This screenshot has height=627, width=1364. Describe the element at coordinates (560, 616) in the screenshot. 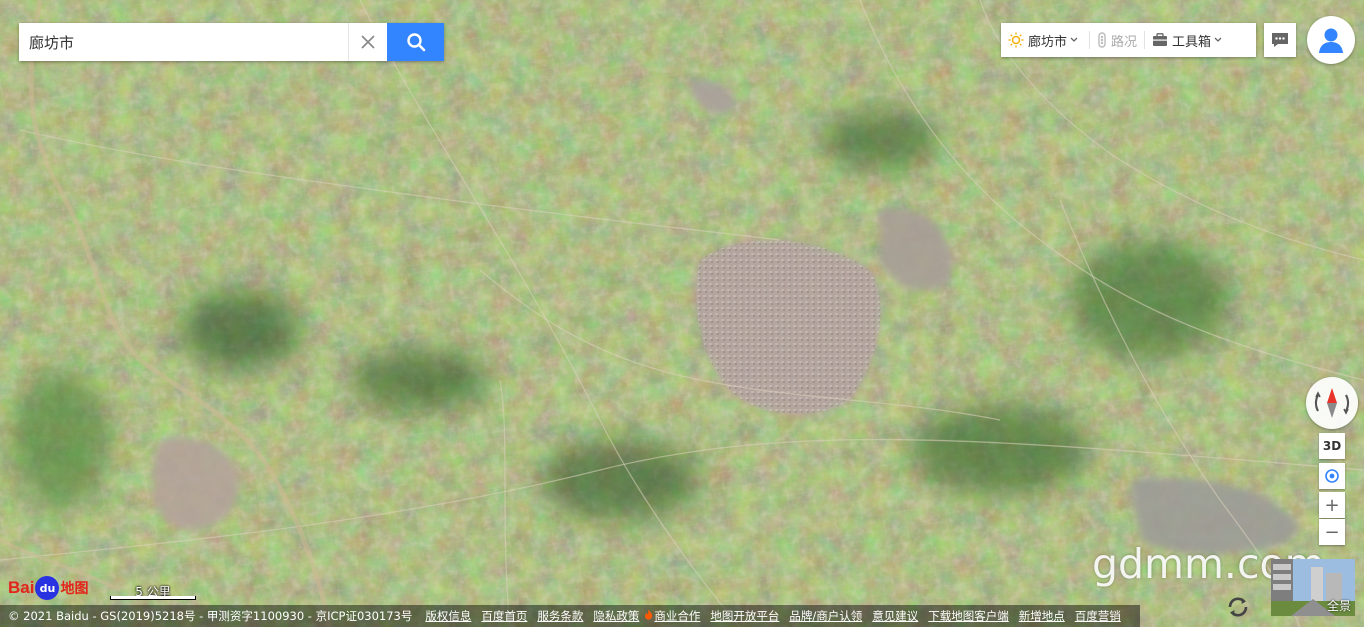

I see `footer-link-terms: 服务条款` at that location.